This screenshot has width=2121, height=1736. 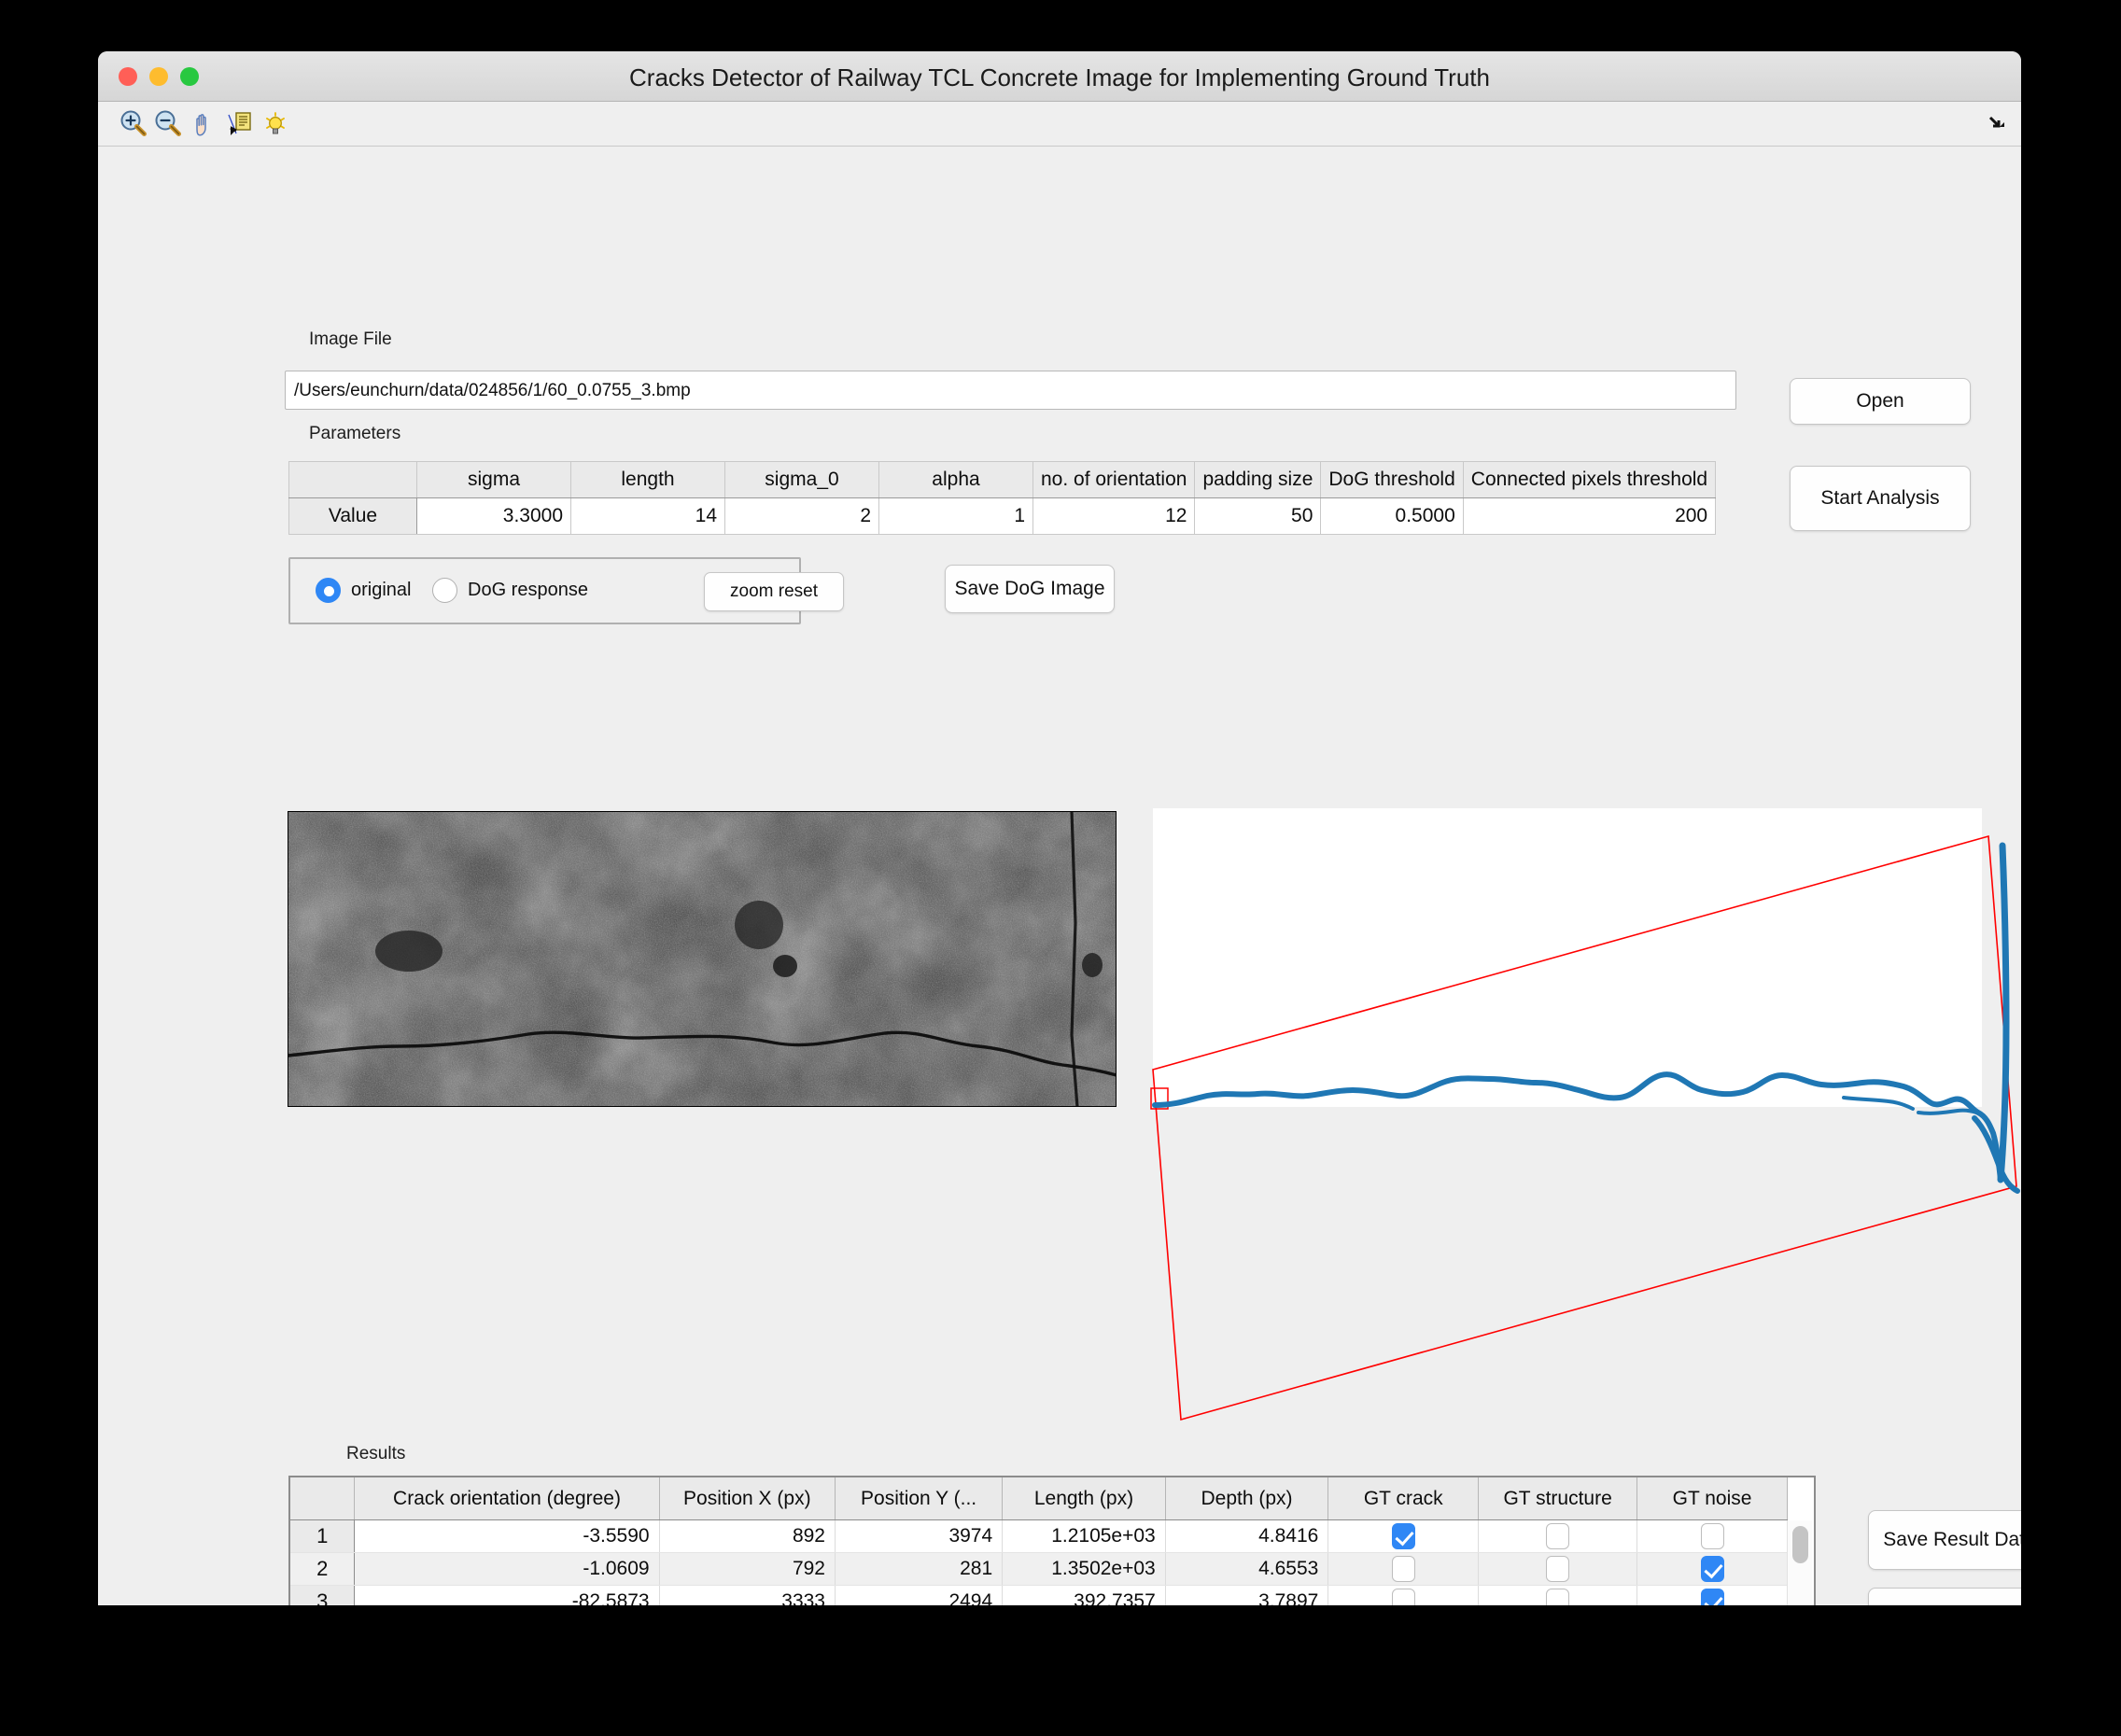 What do you see at coordinates (494, 479) in the screenshot?
I see `parameters-col-sigma: sigma` at bounding box center [494, 479].